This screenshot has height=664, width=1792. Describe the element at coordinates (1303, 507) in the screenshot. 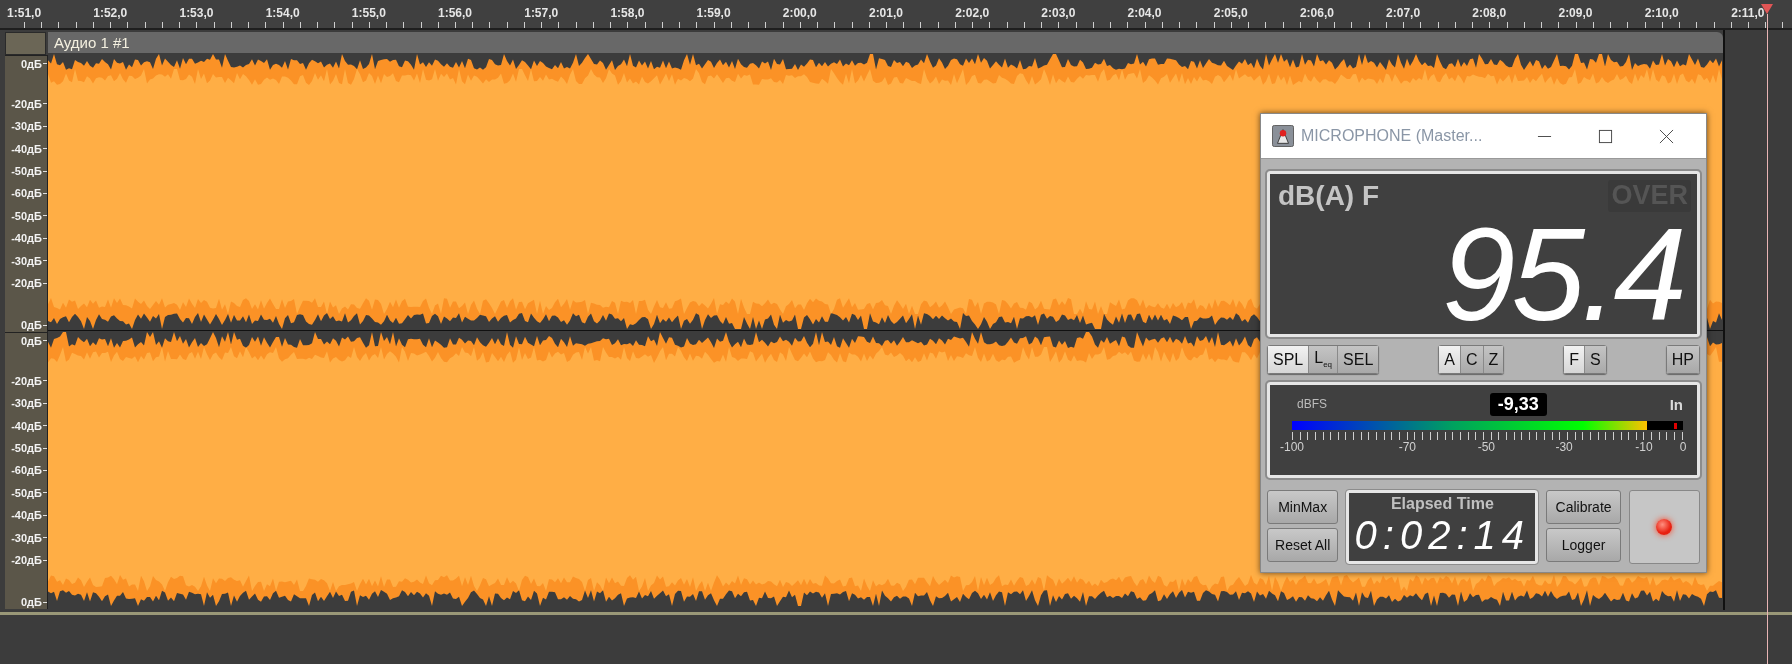

I see `panel-button: MinMax` at that location.